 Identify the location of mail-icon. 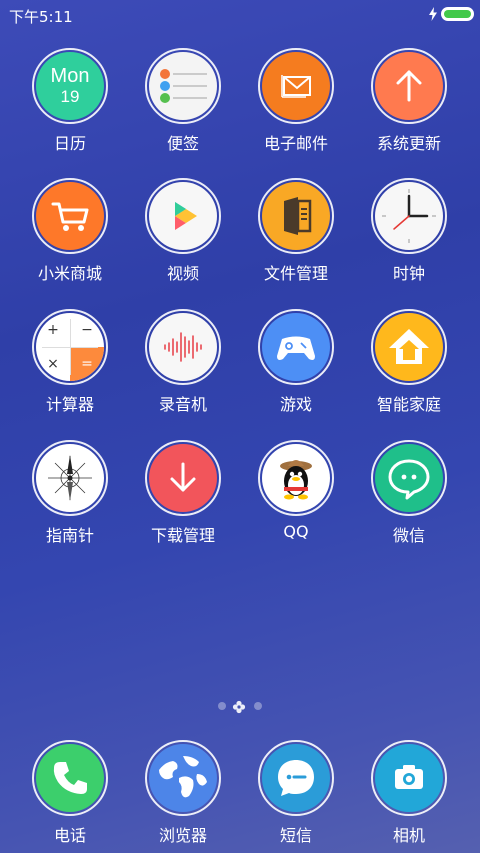
(296, 86).